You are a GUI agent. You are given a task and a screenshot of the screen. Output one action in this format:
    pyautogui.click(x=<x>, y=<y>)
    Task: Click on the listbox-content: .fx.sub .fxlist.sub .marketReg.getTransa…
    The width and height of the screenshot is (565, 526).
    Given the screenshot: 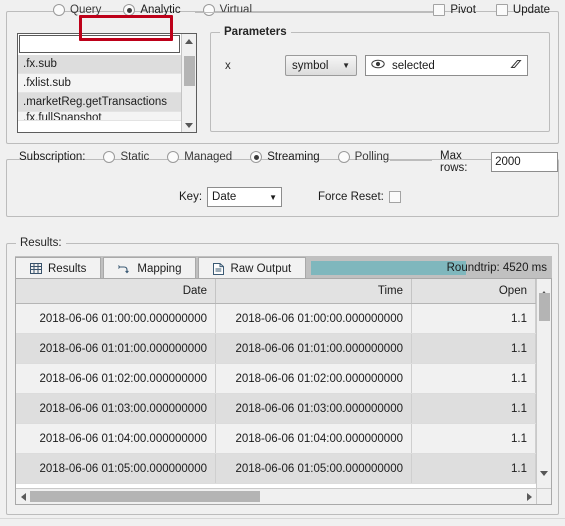 What is the action you would take?
    pyautogui.click(x=99, y=83)
    